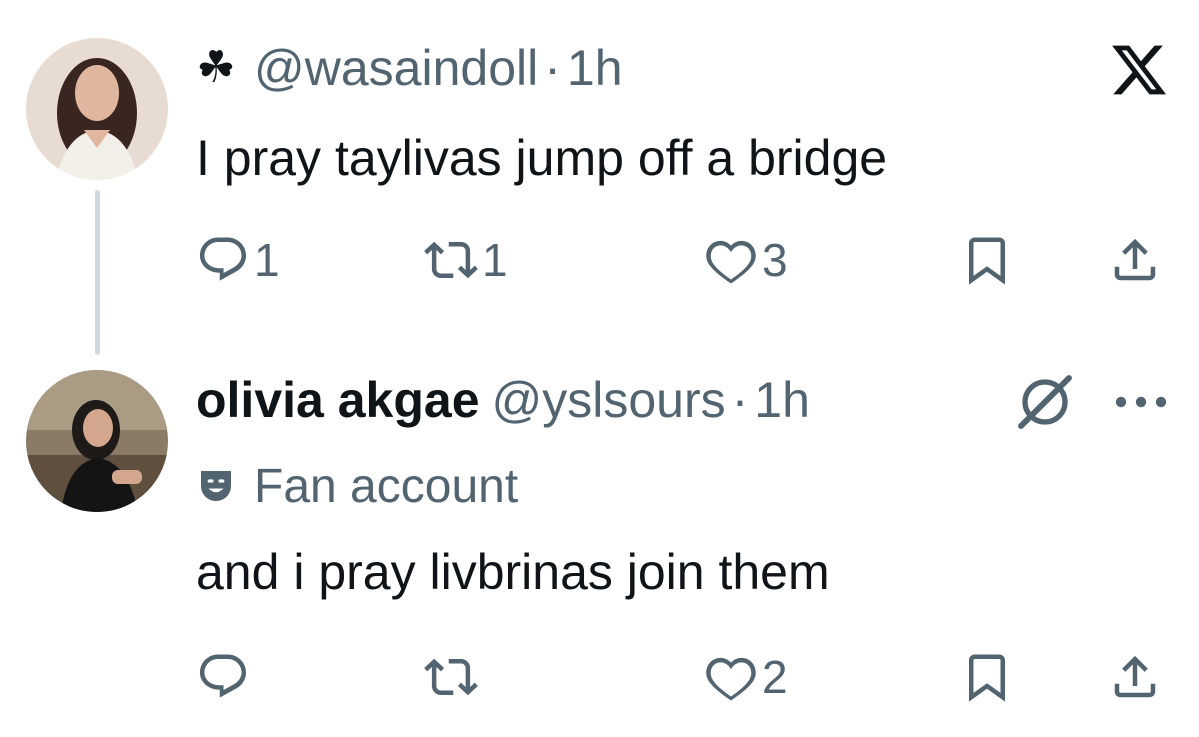 This screenshot has width=1199, height=737. What do you see at coordinates (396, 68) in the screenshot?
I see `user-handle: @wasaindoll` at bounding box center [396, 68].